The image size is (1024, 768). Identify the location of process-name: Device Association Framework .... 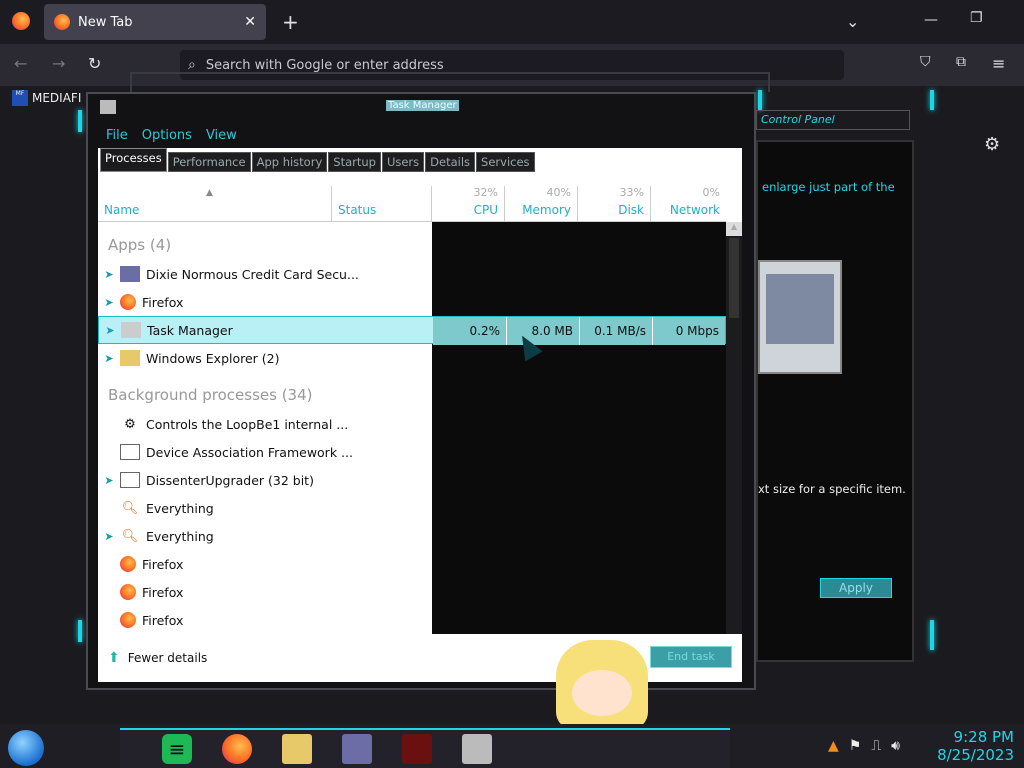
(249, 452).